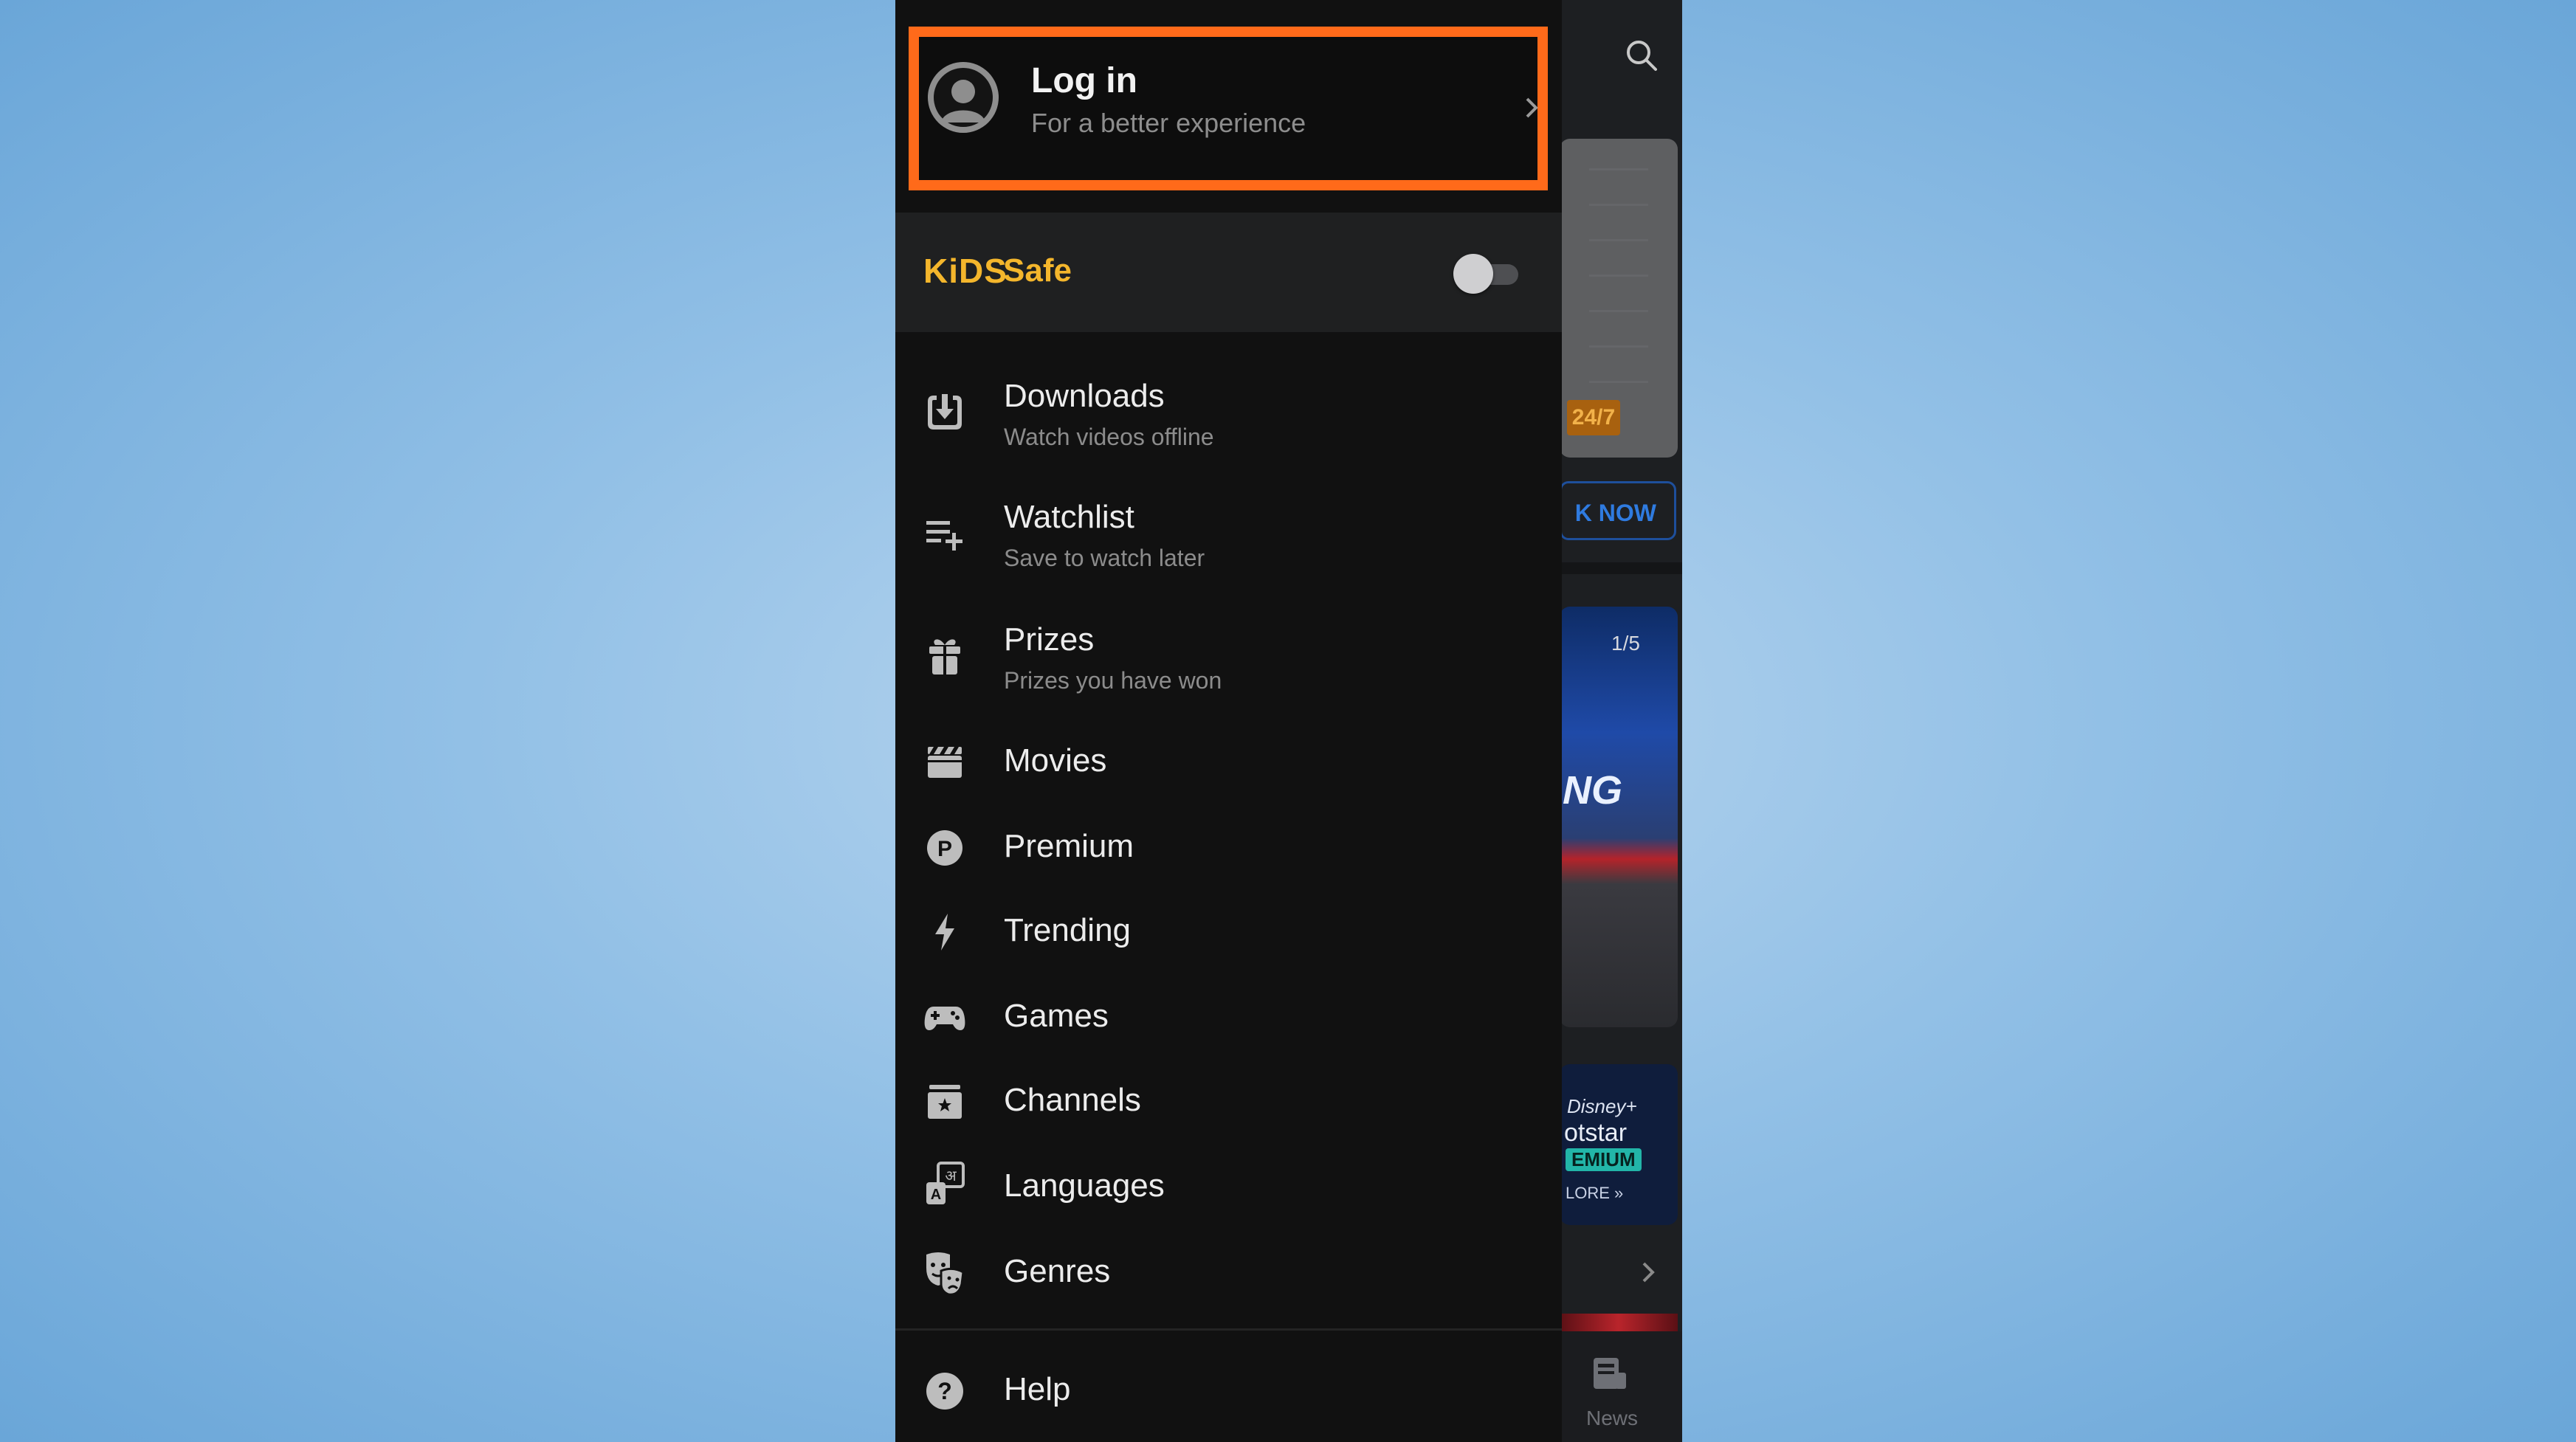 The width and height of the screenshot is (2576, 1442). Describe the element at coordinates (1229, 273) in the screenshot. I see `kids-safe-row: KiDS Safe` at that location.